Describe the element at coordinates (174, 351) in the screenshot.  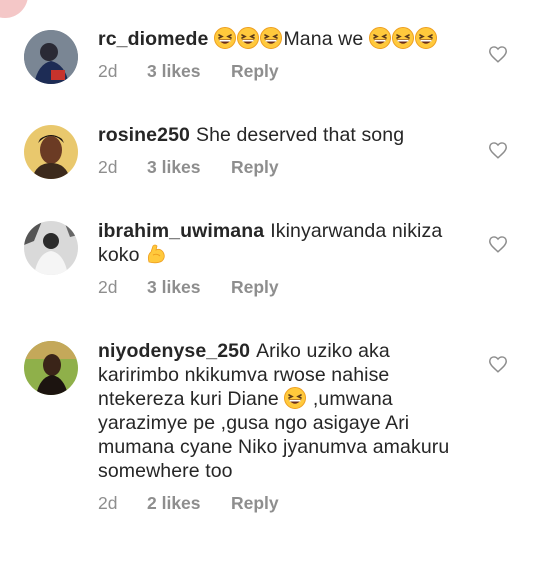
I see `comment-username: niyodenyse_250` at that location.